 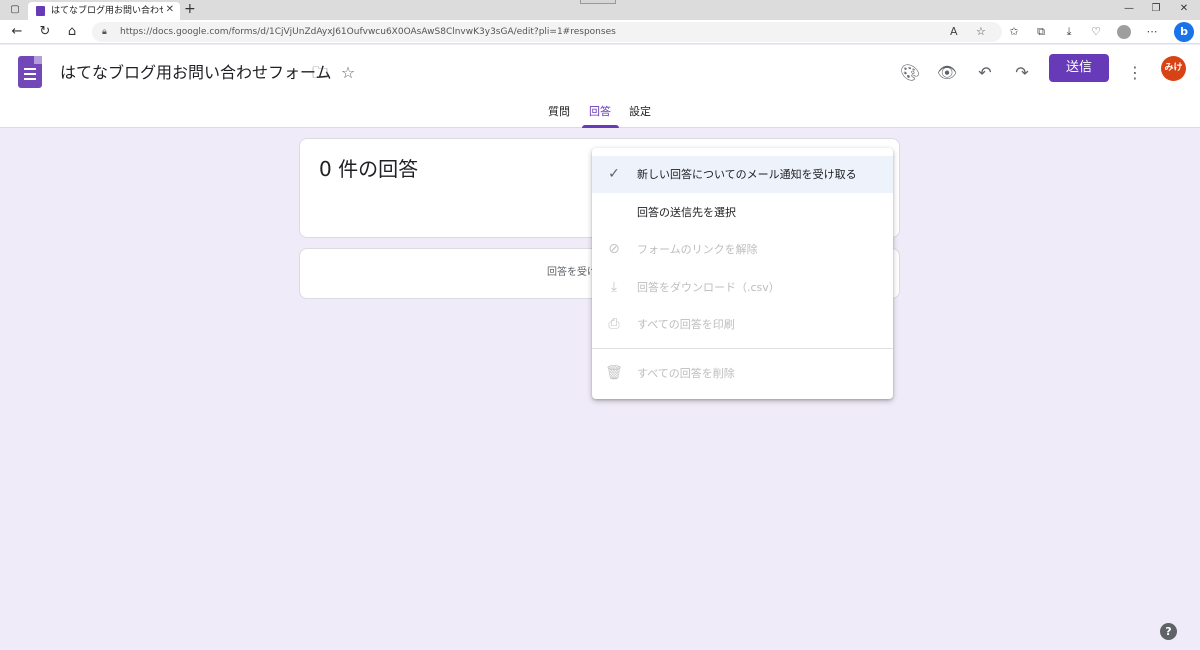 I want to click on window-drag-handle, so click(x=598, y=2).